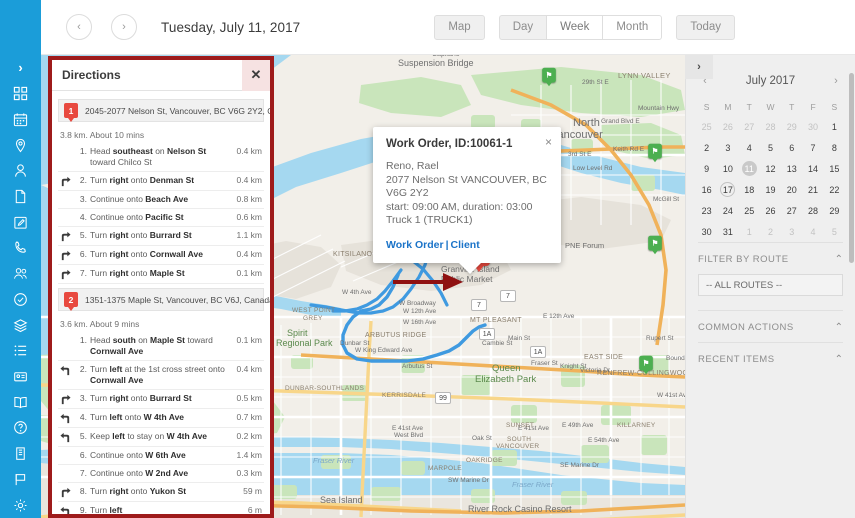 This screenshot has height=518, width=855. Describe the element at coordinates (20, 505) in the screenshot. I see `sidebar-item-settings` at that location.